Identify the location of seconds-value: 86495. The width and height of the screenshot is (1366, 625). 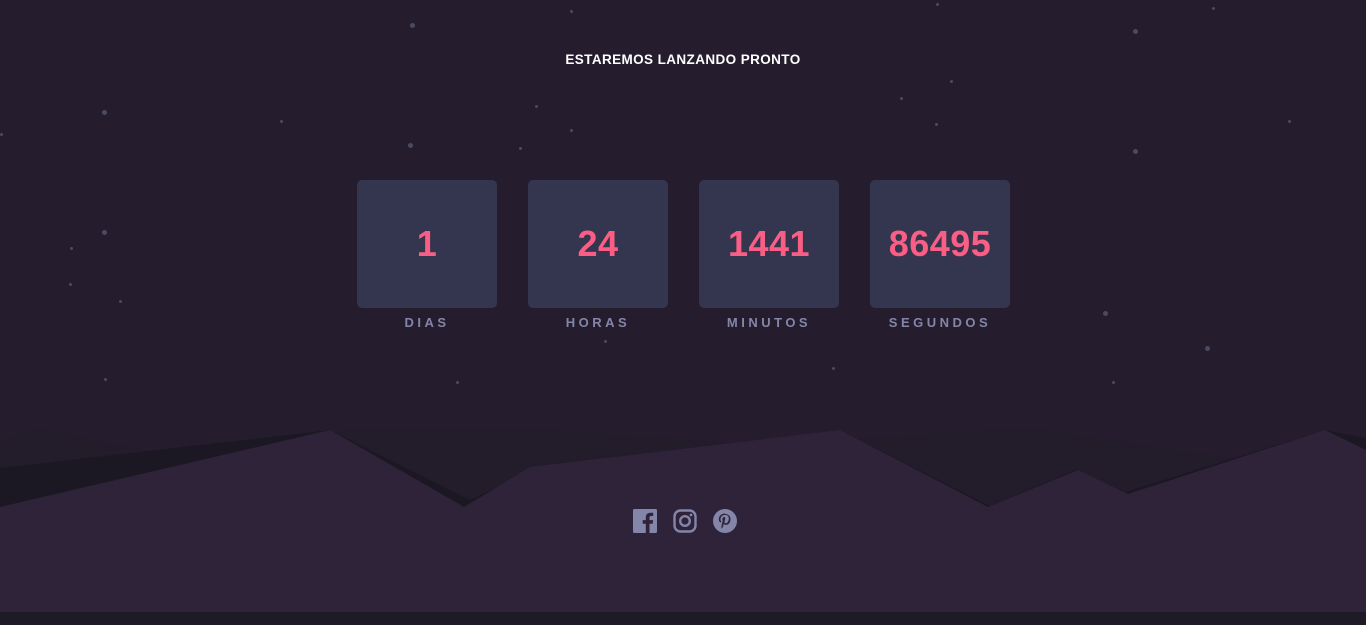
(940, 244).